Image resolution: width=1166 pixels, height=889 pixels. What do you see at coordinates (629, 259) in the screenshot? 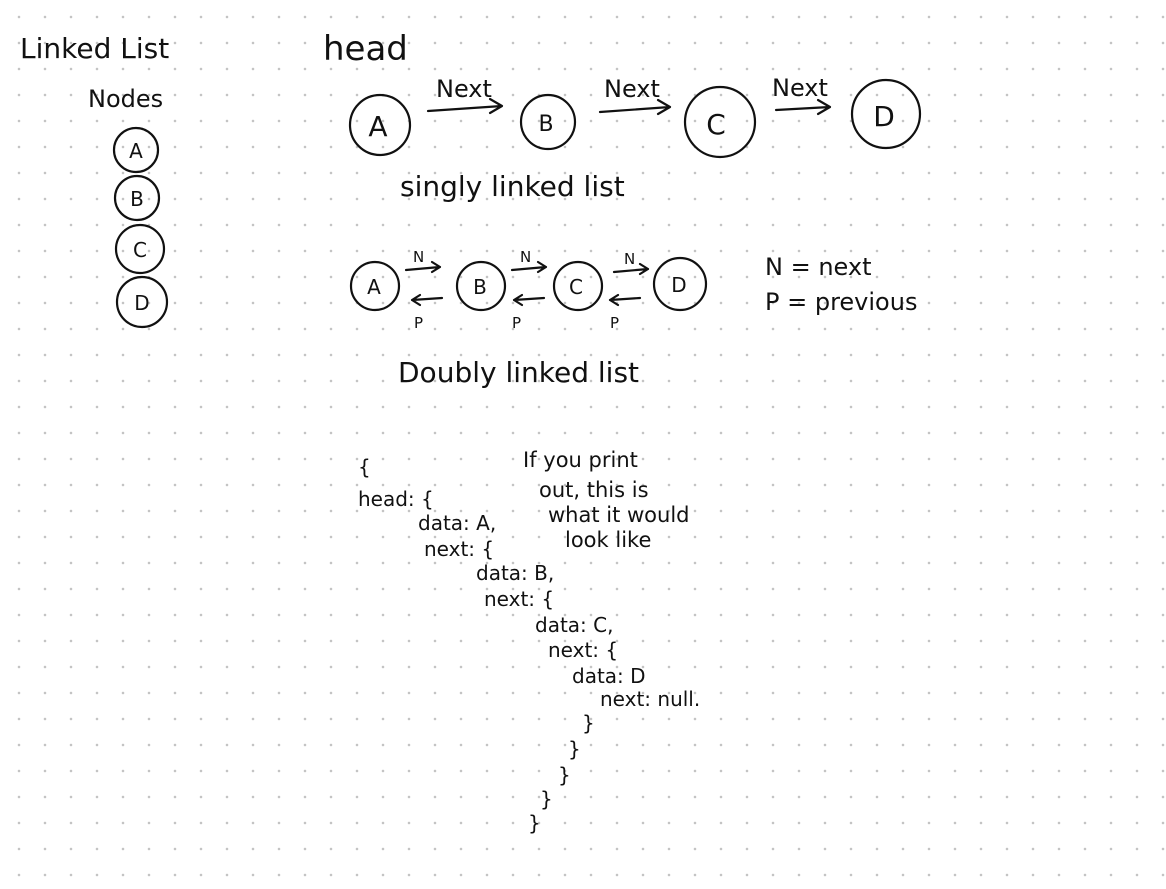
I see `doubly-next-c-d-label: N` at bounding box center [629, 259].